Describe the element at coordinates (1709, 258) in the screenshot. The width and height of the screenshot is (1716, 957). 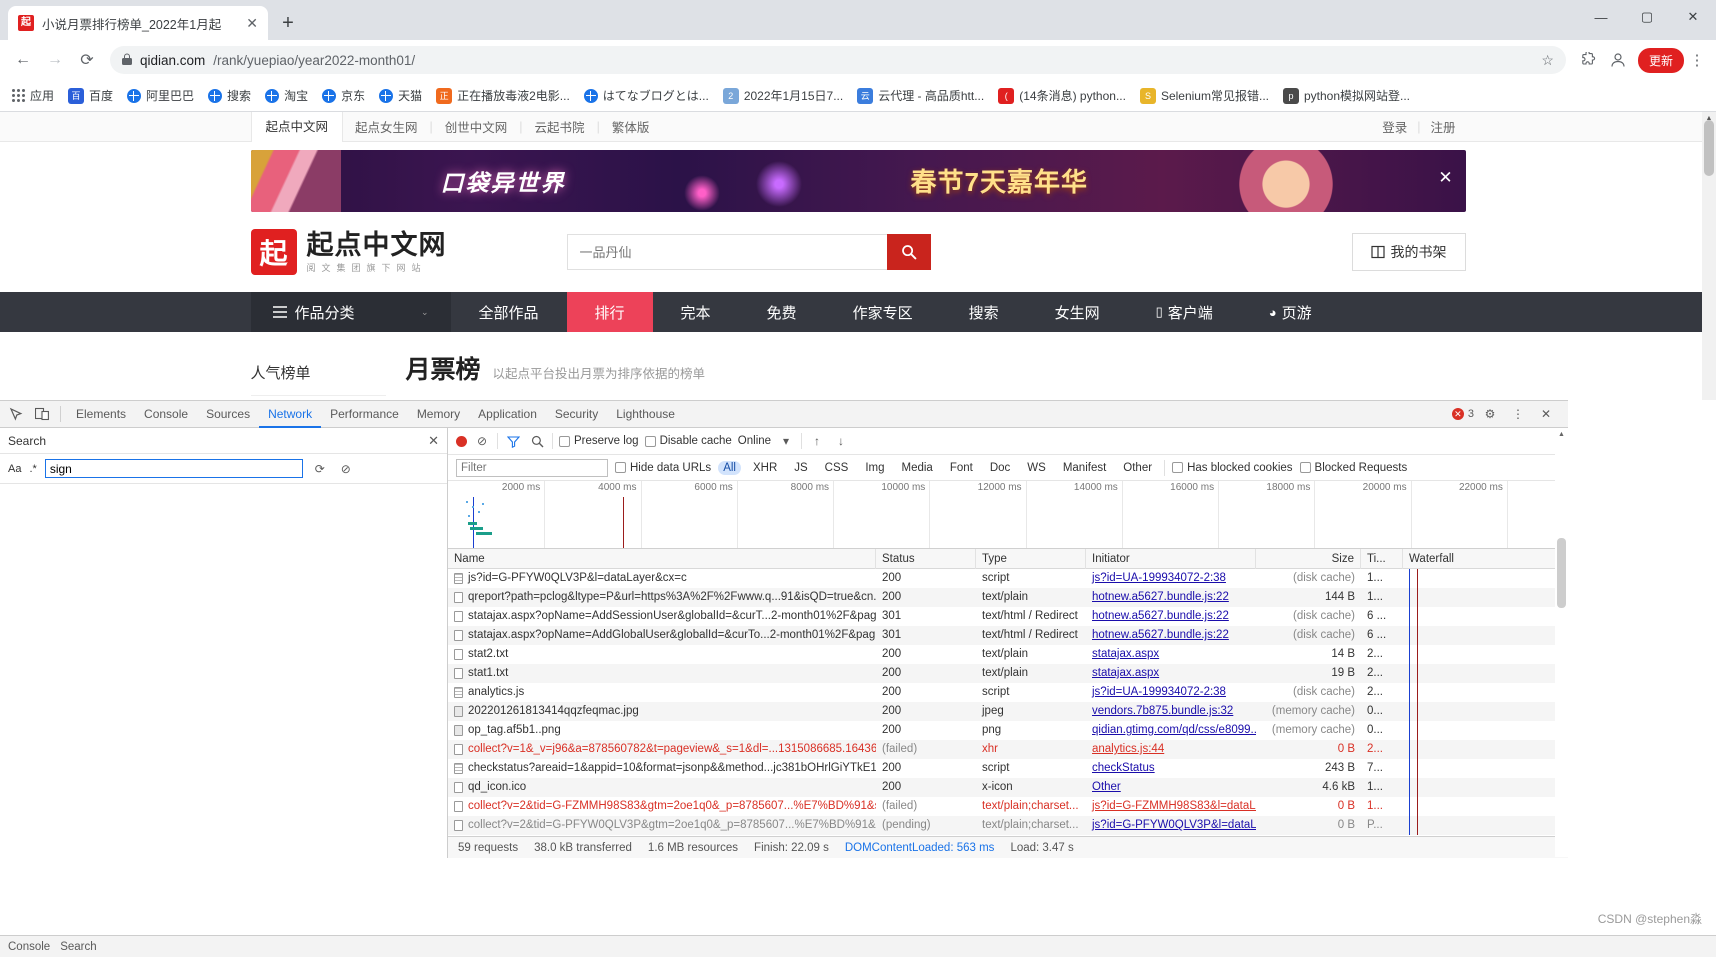
I see `page-scrollbar: ▲` at that location.